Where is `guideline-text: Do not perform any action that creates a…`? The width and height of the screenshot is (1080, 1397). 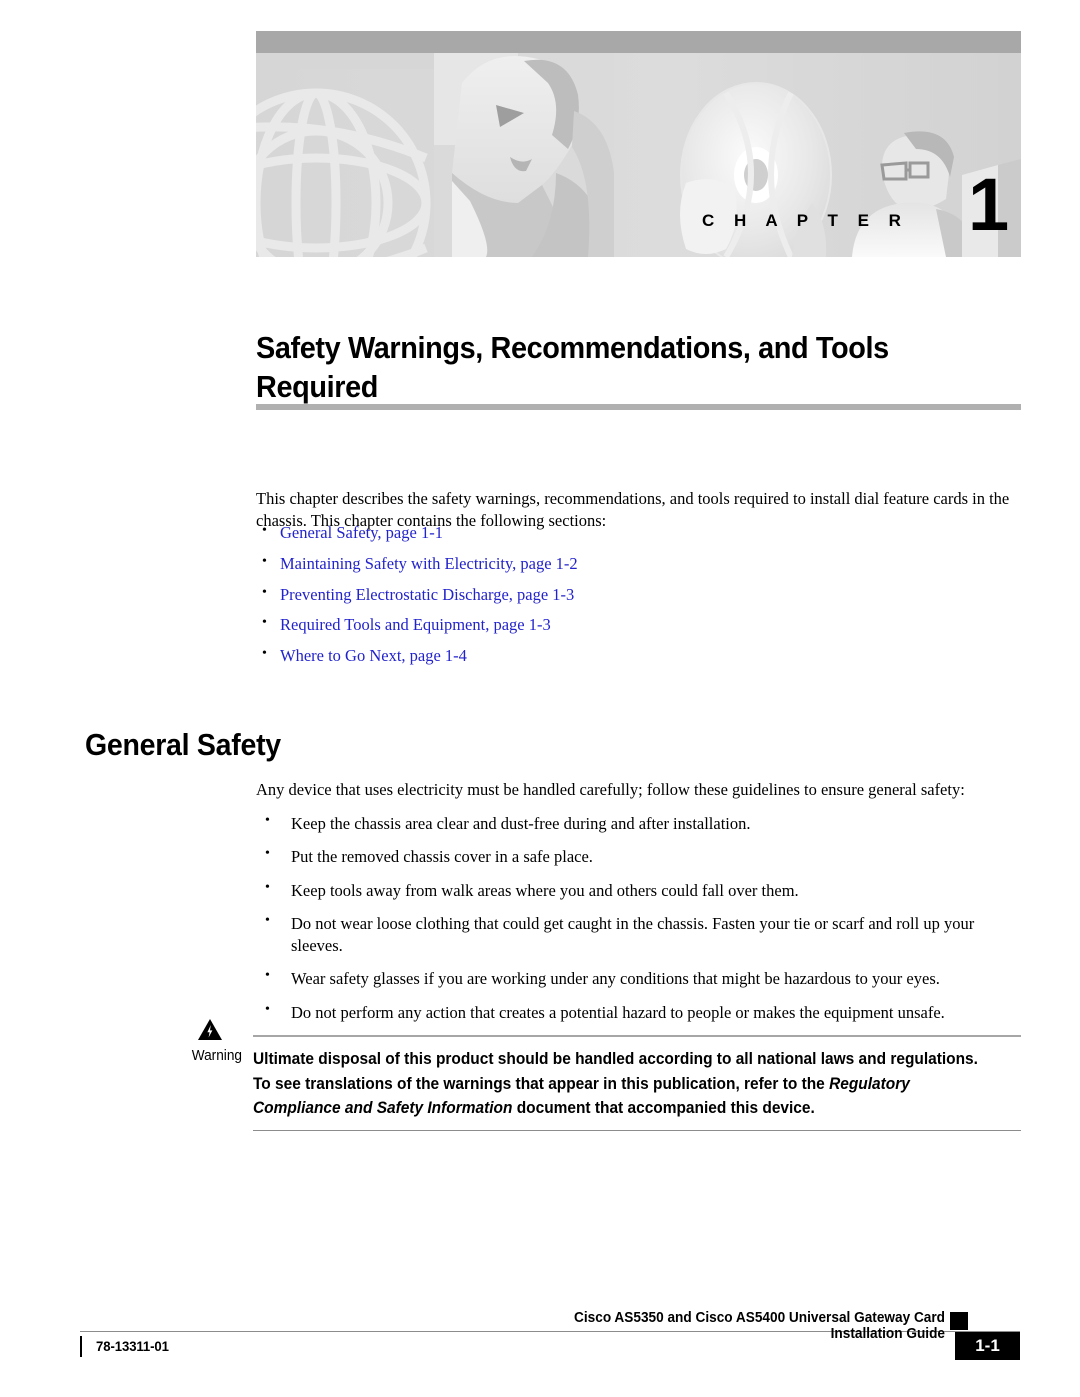 guideline-text: Do not perform any action that creates a… is located at coordinates (618, 1012).